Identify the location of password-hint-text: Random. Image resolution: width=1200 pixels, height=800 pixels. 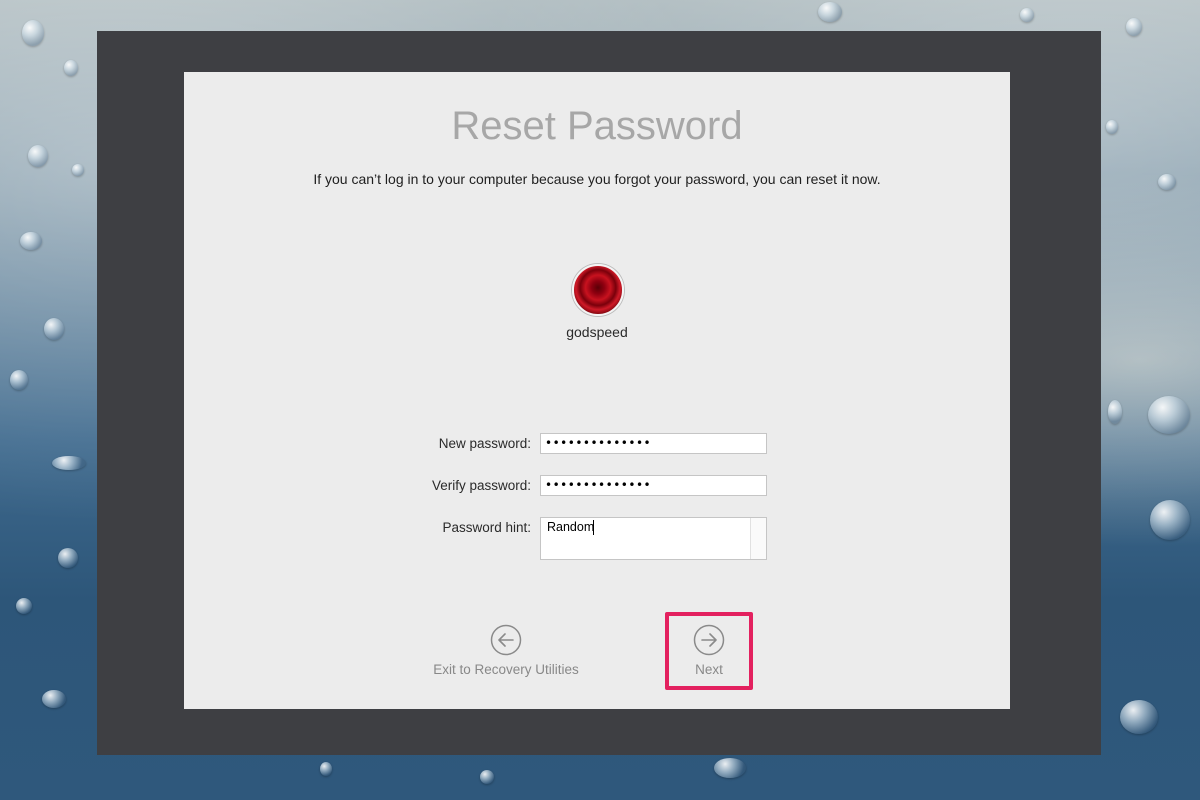
(571, 527).